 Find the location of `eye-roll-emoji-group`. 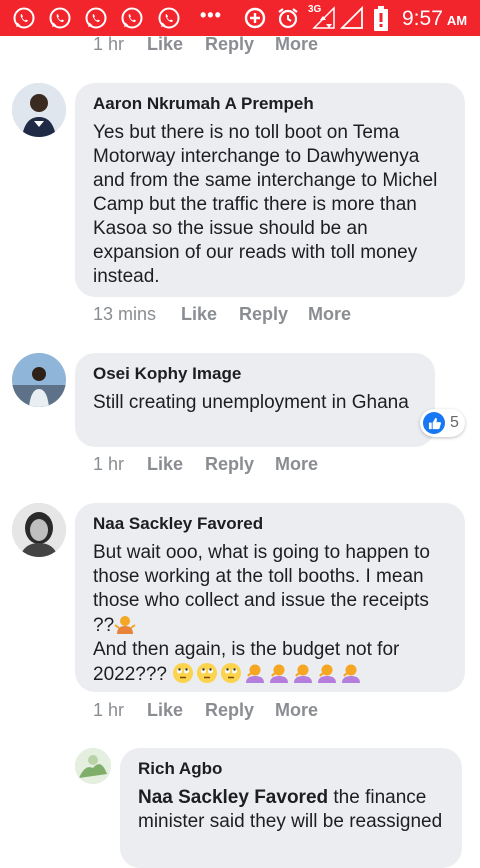

eye-roll-emoji-group is located at coordinates (267, 673).